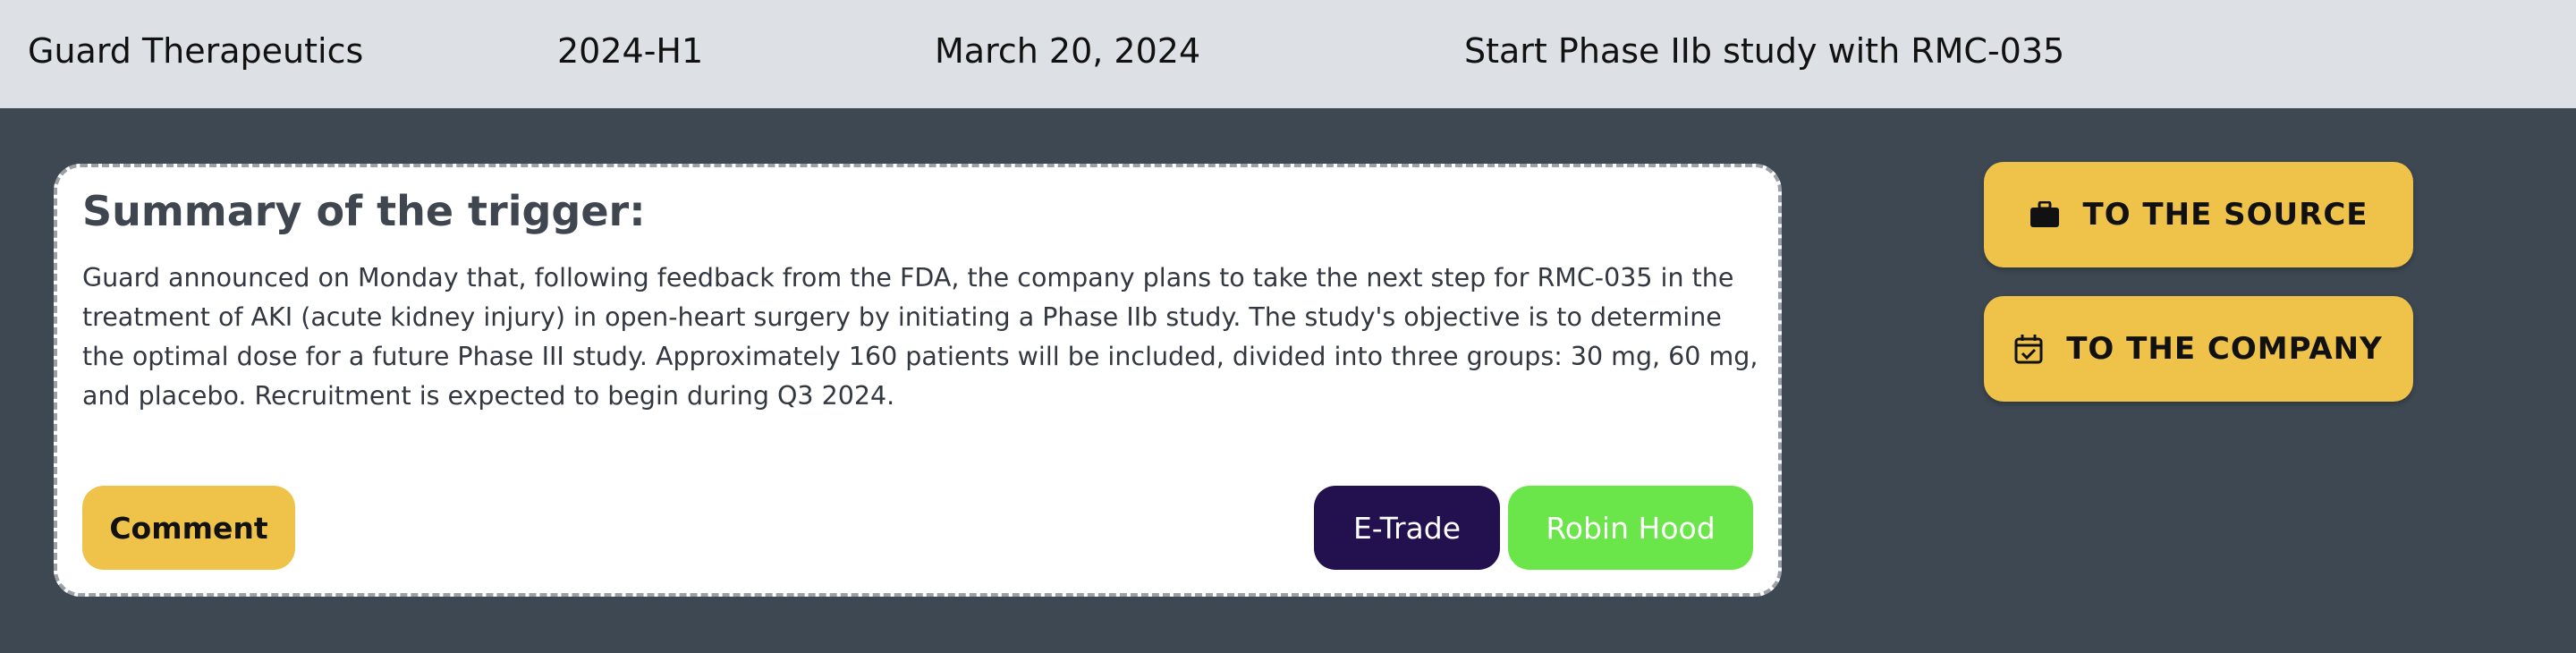  Describe the element at coordinates (1630, 528) in the screenshot. I see `robinhood-button: Robin Hood` at that location.